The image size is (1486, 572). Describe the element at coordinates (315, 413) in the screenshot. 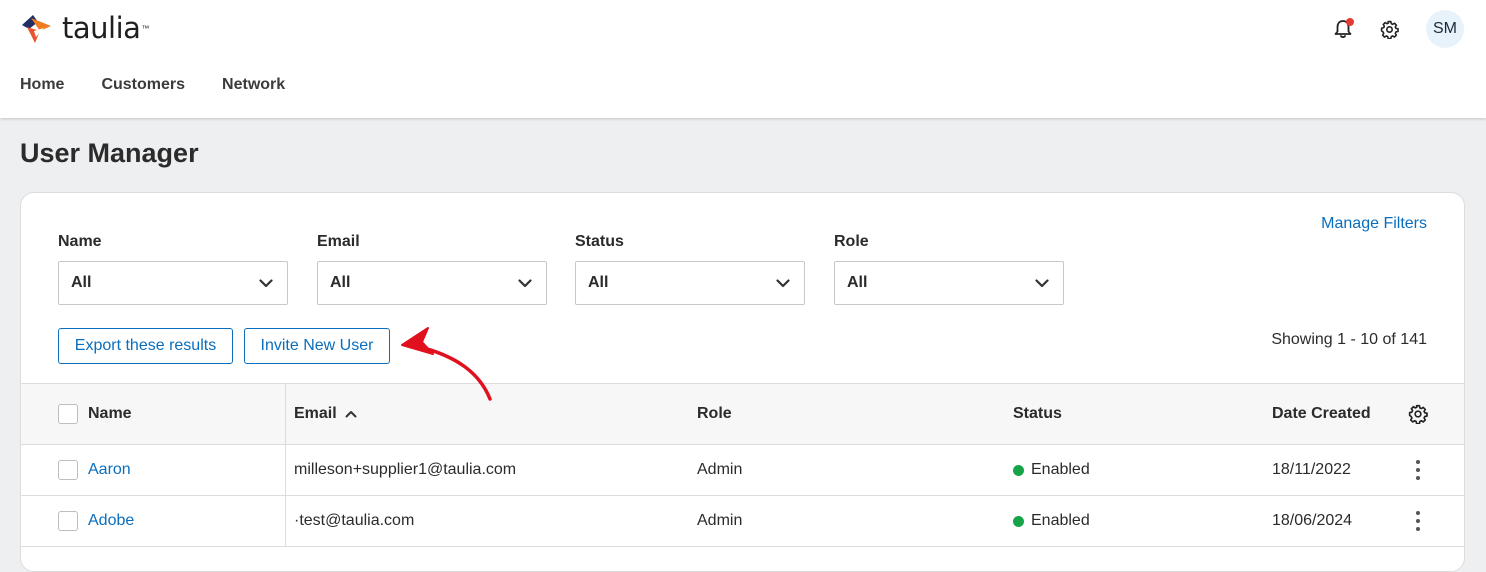

I see `column-email-label: Email` at that location.